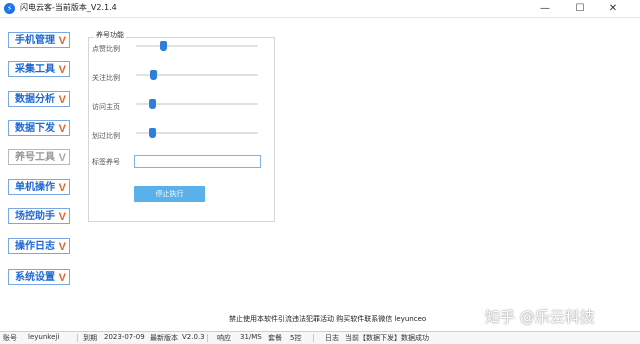 Image resolution: width=640 pixels, height=344 pixels. Describe the element at coordinates (197, 75) in the screenshot. I see `follow-ratio-slider` at that location.